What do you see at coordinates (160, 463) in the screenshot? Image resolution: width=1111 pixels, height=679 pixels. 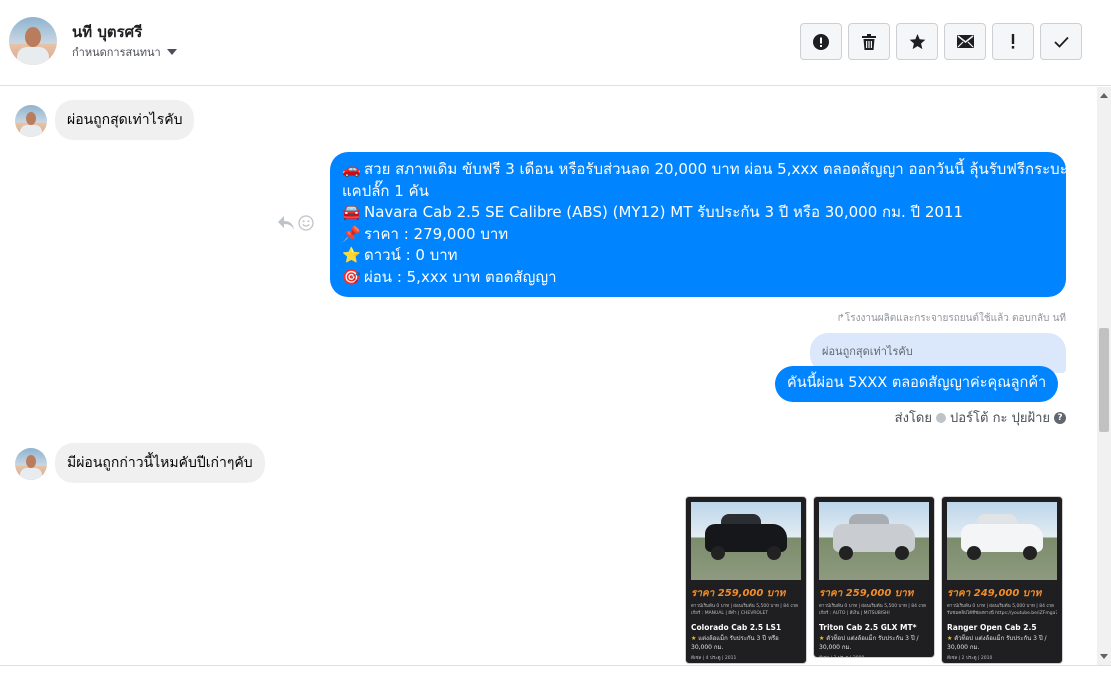 I see `incoming-message: มีผ่อนถูกก่าวนี้ไหมคับปีเก่าๆคับ` at bounding box center [160, 463].